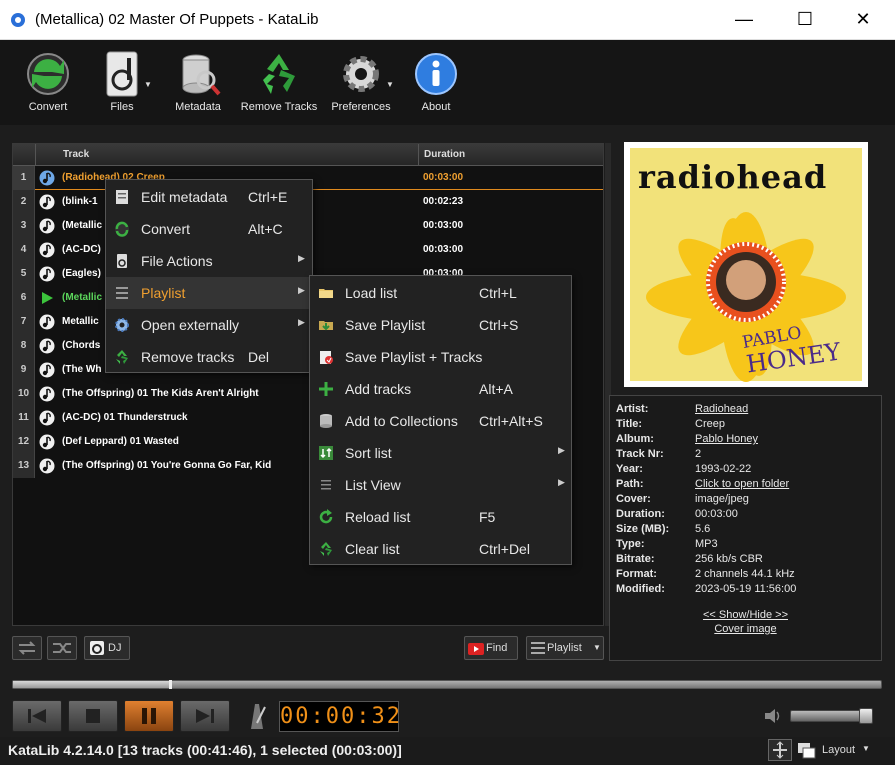 This screenshot has width=895, height=765. Describe the element at coordinates (440, 293) in the screenshot. I see `menu-item-load-list: Load list Ctrl+L` at that location.